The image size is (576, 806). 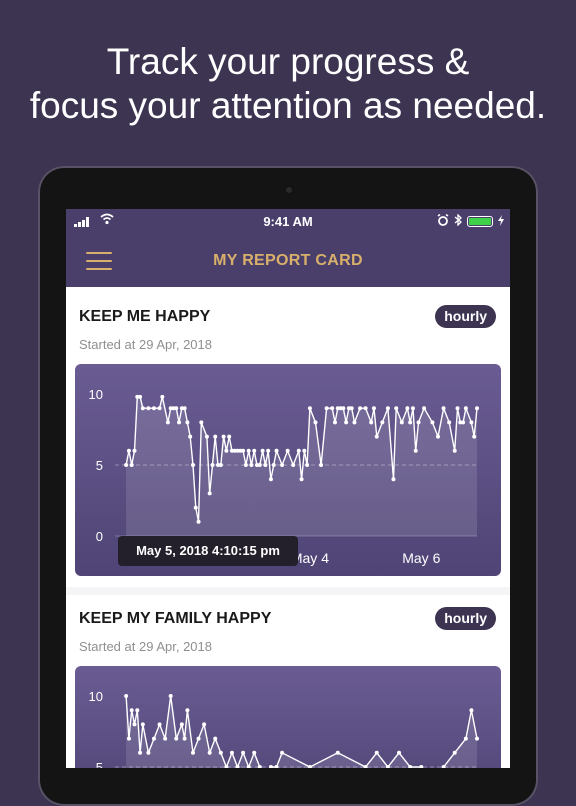 What do you see at coordinates (501, 221) in the screenshot?
I see `charging-icon` at bounding box center [501, 221].